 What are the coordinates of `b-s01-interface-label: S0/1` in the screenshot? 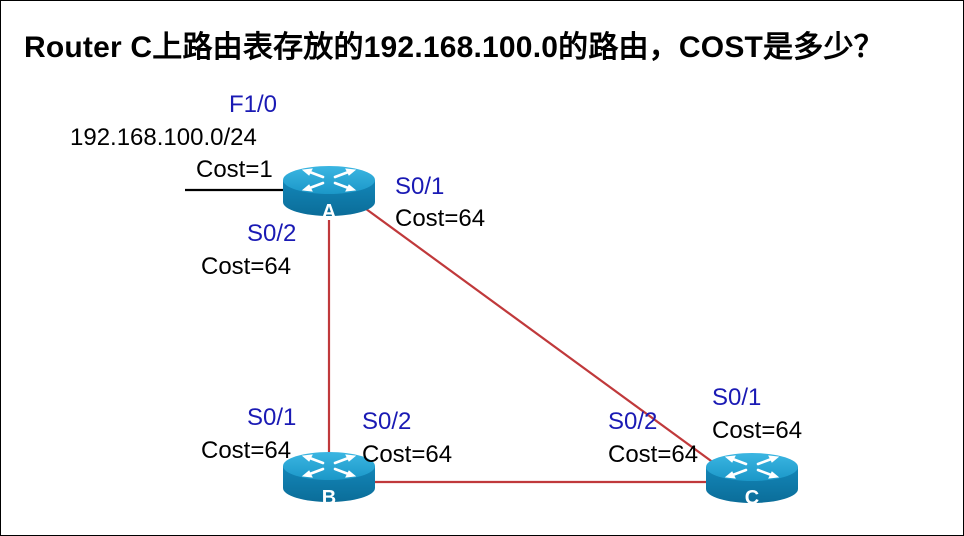 It's located at (272, 417).